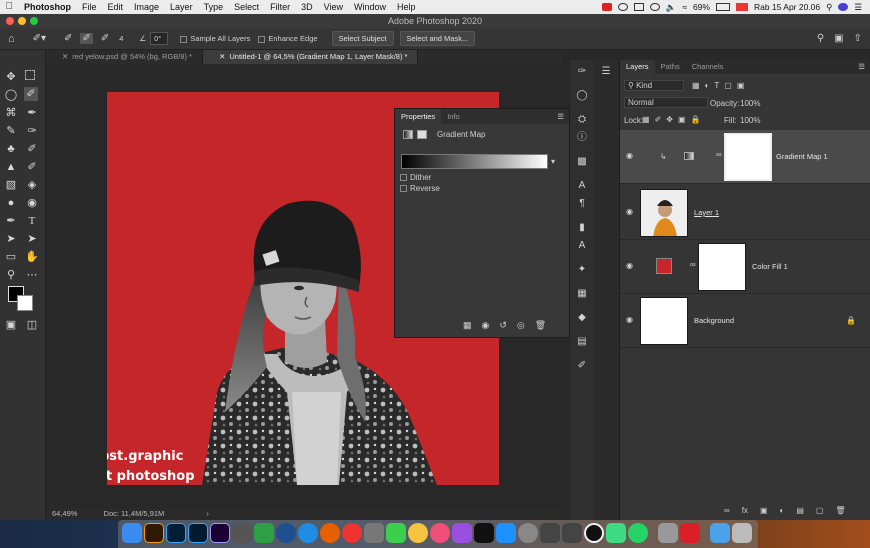  I want to click on layer-mask-thumbnail, so click(722, 267).